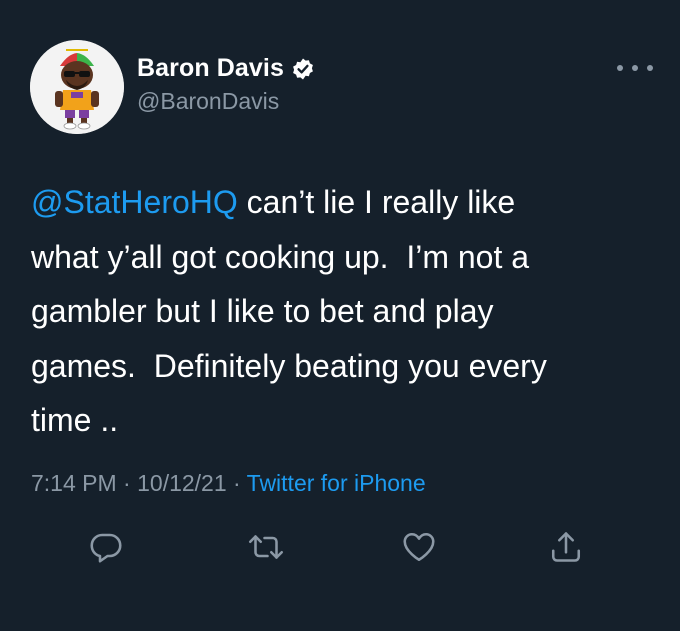 The height and width of the screenshot is (631, 680). I want to click on heart-icon, so click(419, 547).